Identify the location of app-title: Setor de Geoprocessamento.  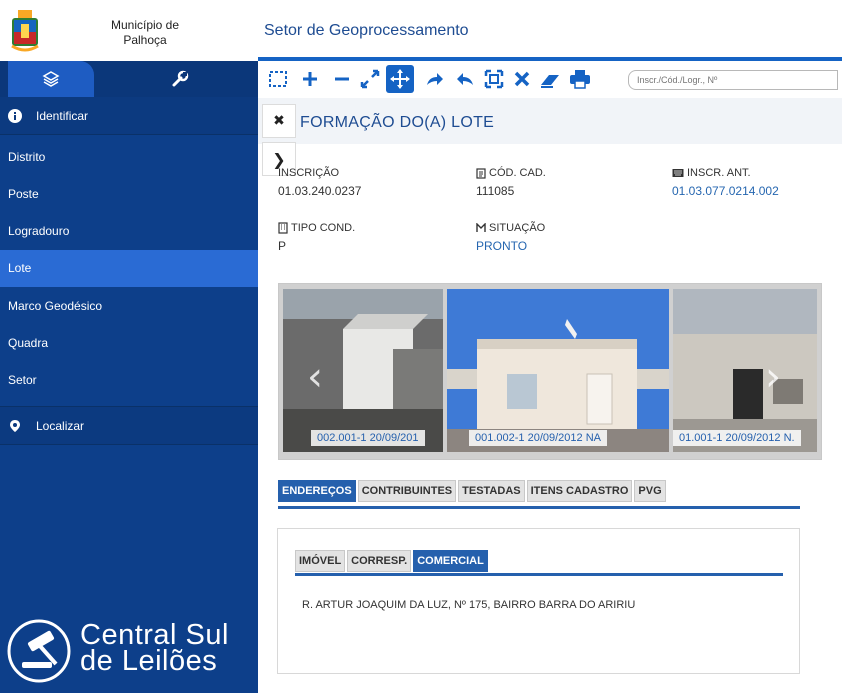
(366, 30).